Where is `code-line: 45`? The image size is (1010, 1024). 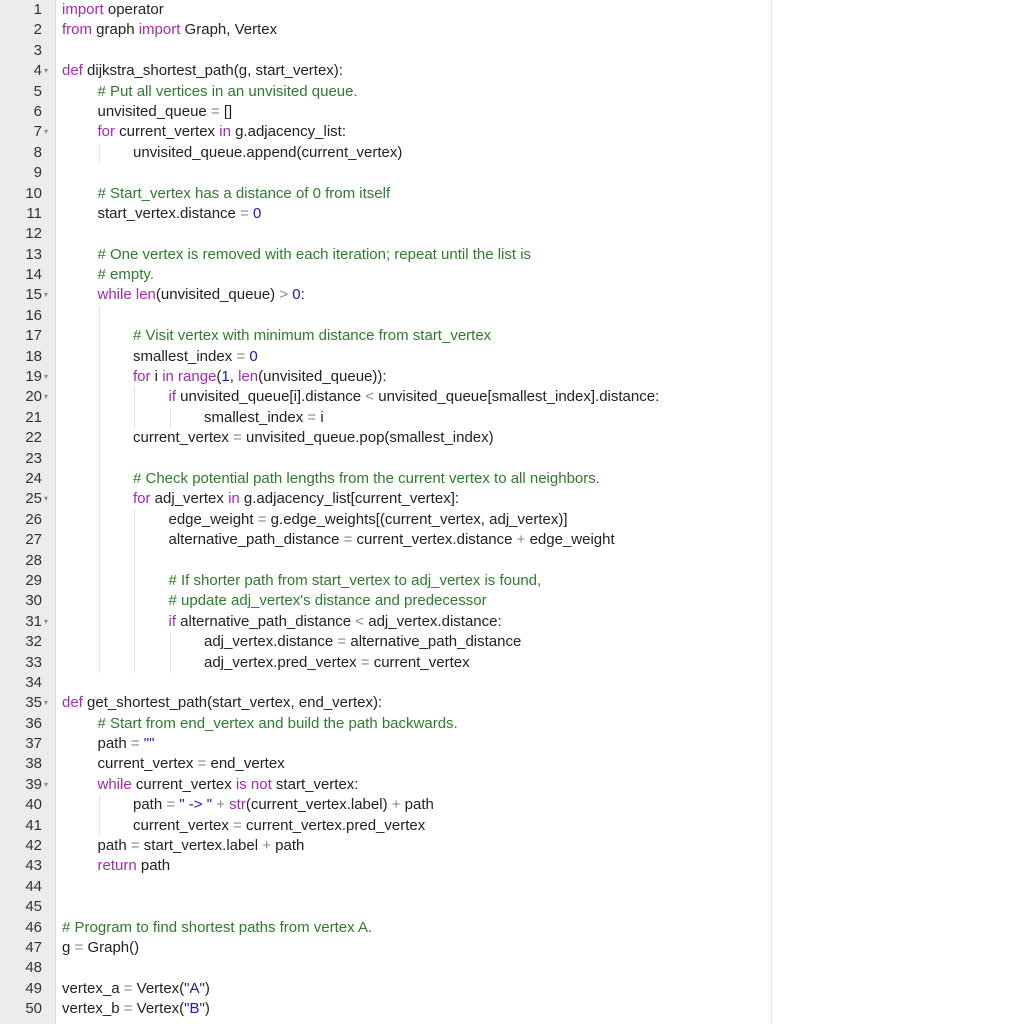
code-line: 45 is located at coordinates (505, 907).